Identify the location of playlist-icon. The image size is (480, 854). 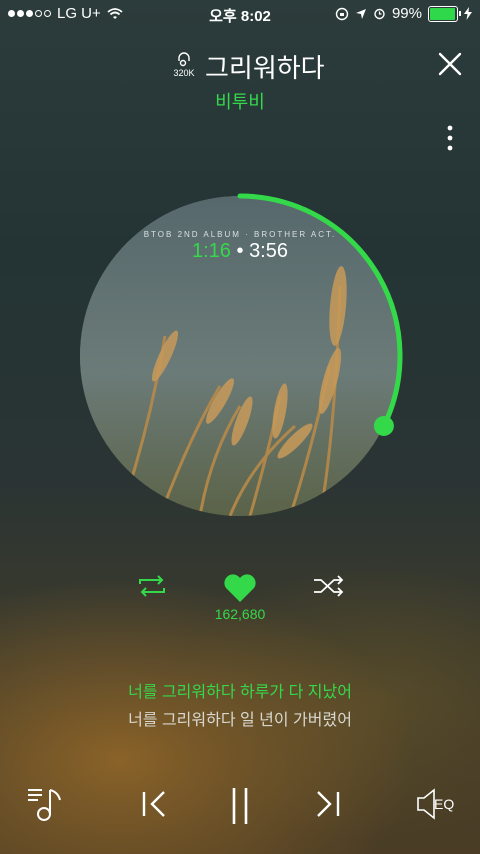
(46, 804).